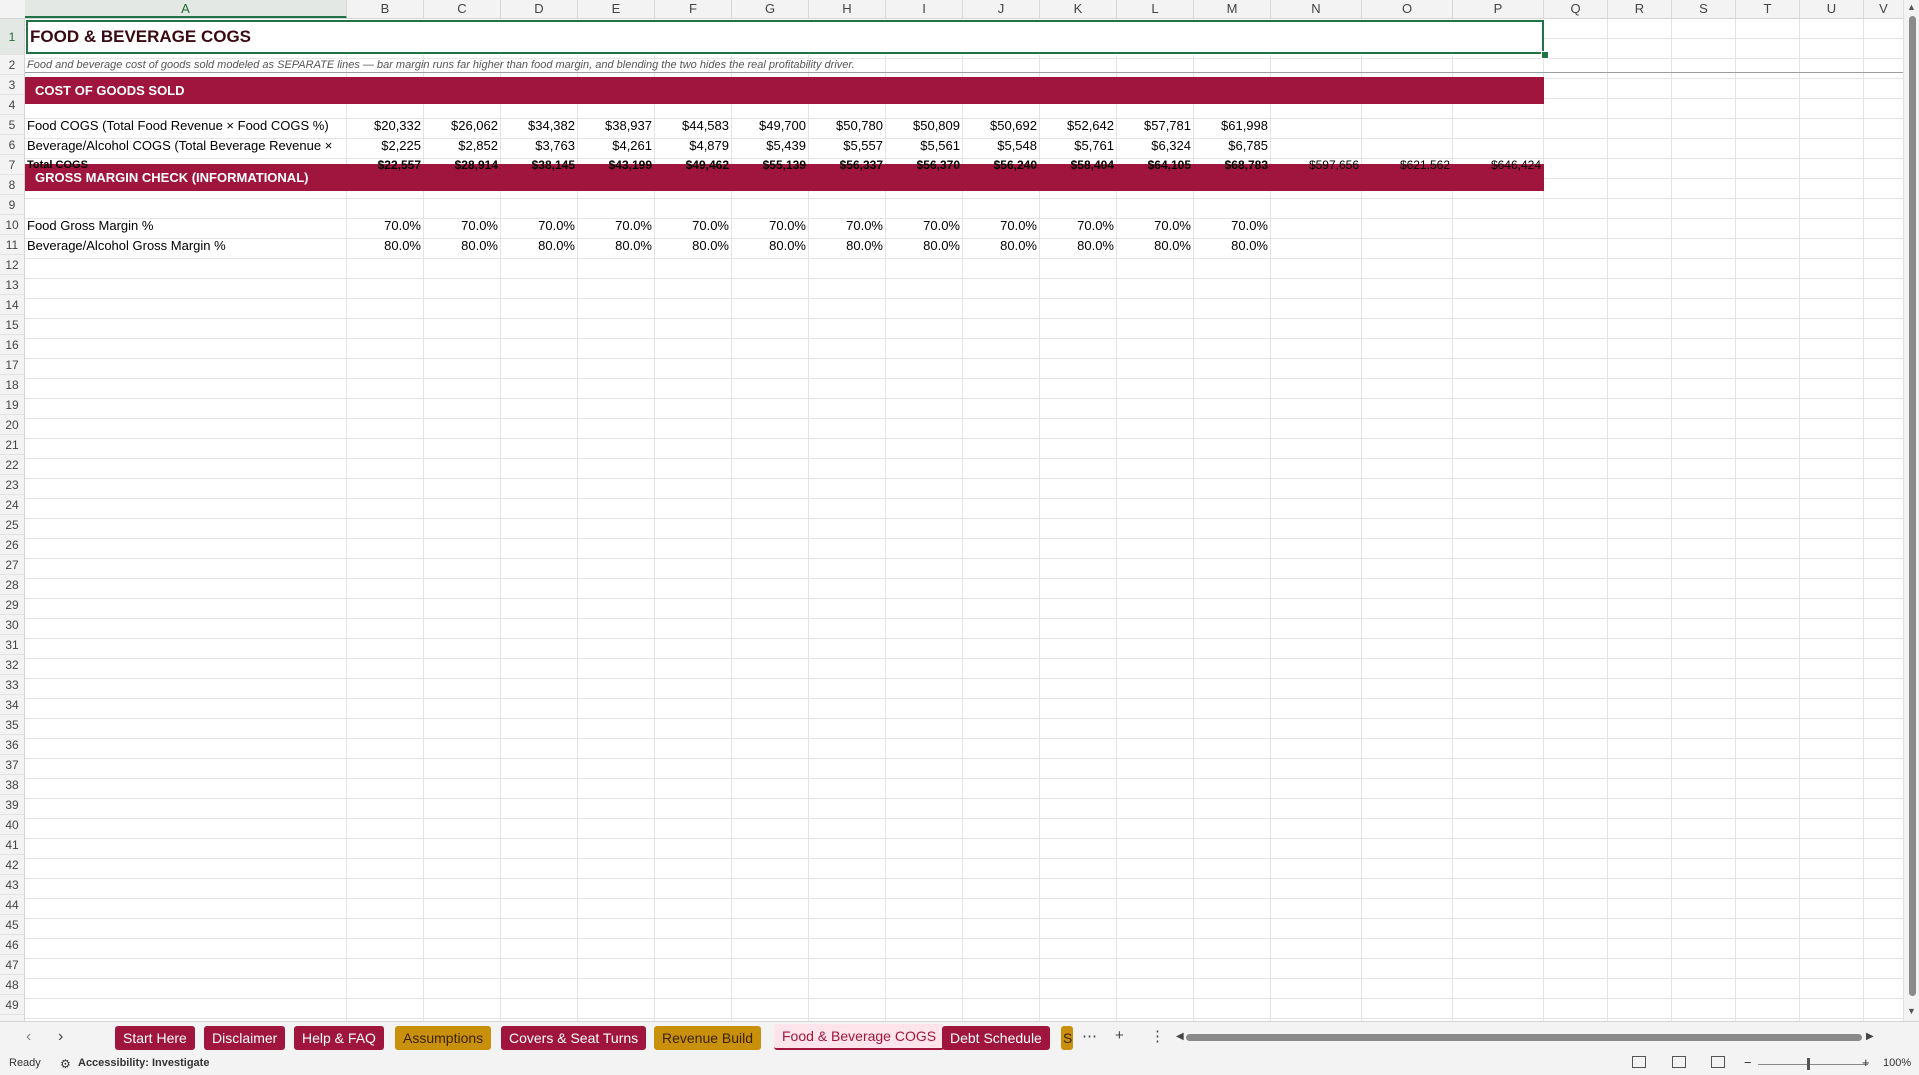 This screenshot has width=1919, height=1075. I want to click on total-cogs-value: $56,240, so click(1001, 165).